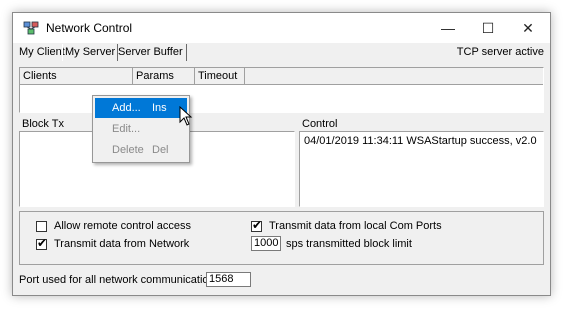 The image size is (567, 310). I want to click on menu-item-add: Add... Ins, so click(141, 108).